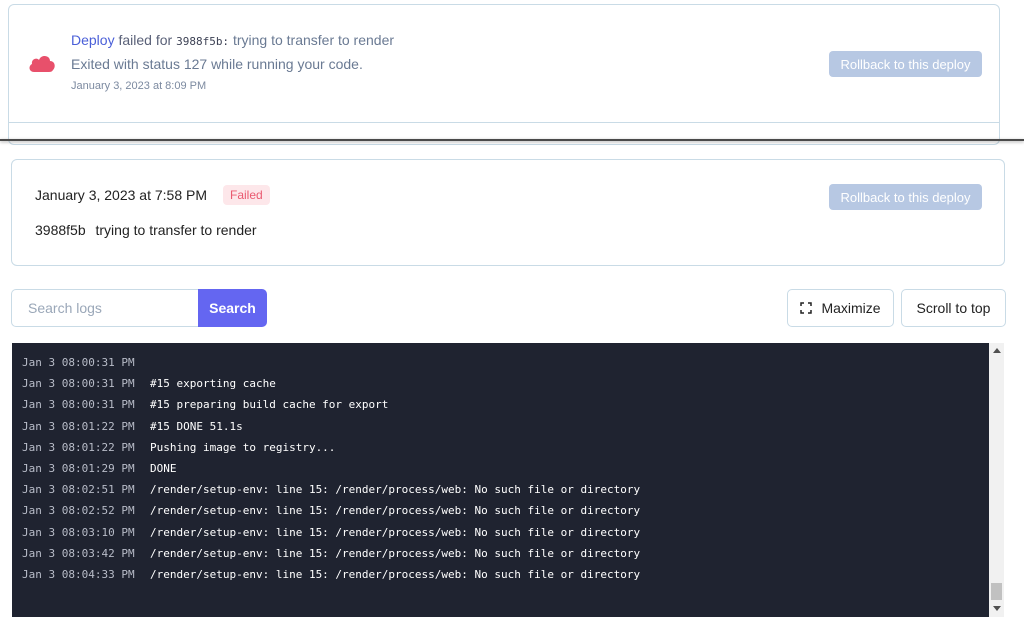  What do you see at coordinates (512, 140) in the screenshot?
I see `sticky-header-border` at bounding box center [512, 140].